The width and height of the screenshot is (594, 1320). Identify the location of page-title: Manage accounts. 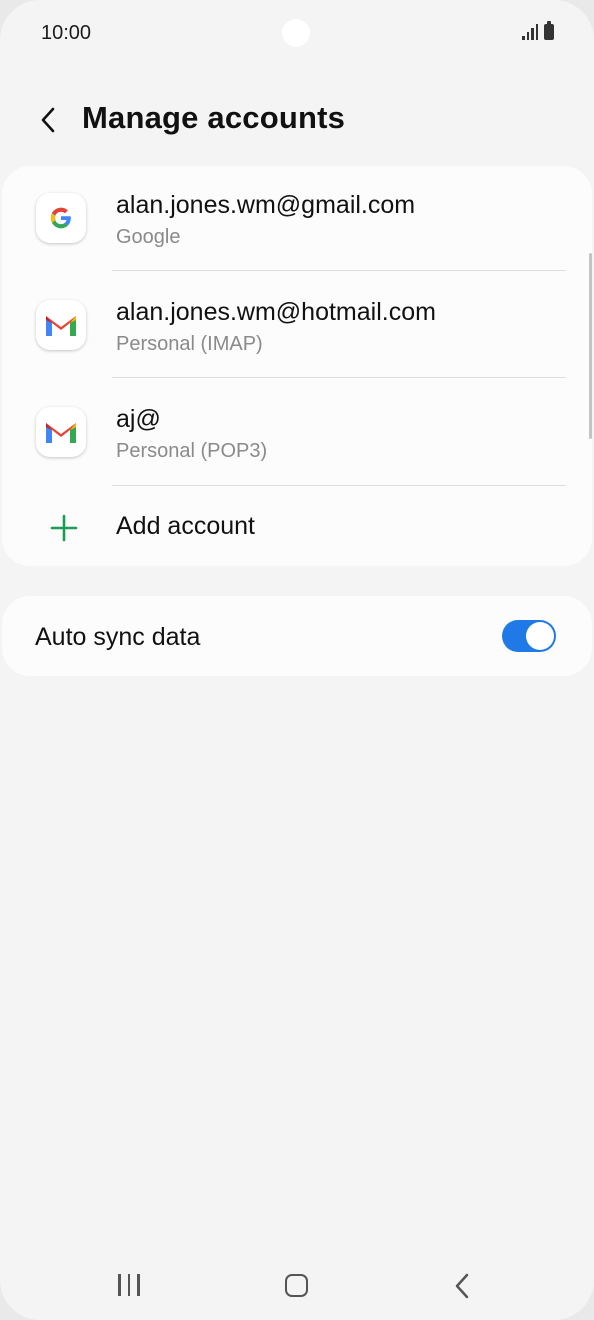
(214, 117).